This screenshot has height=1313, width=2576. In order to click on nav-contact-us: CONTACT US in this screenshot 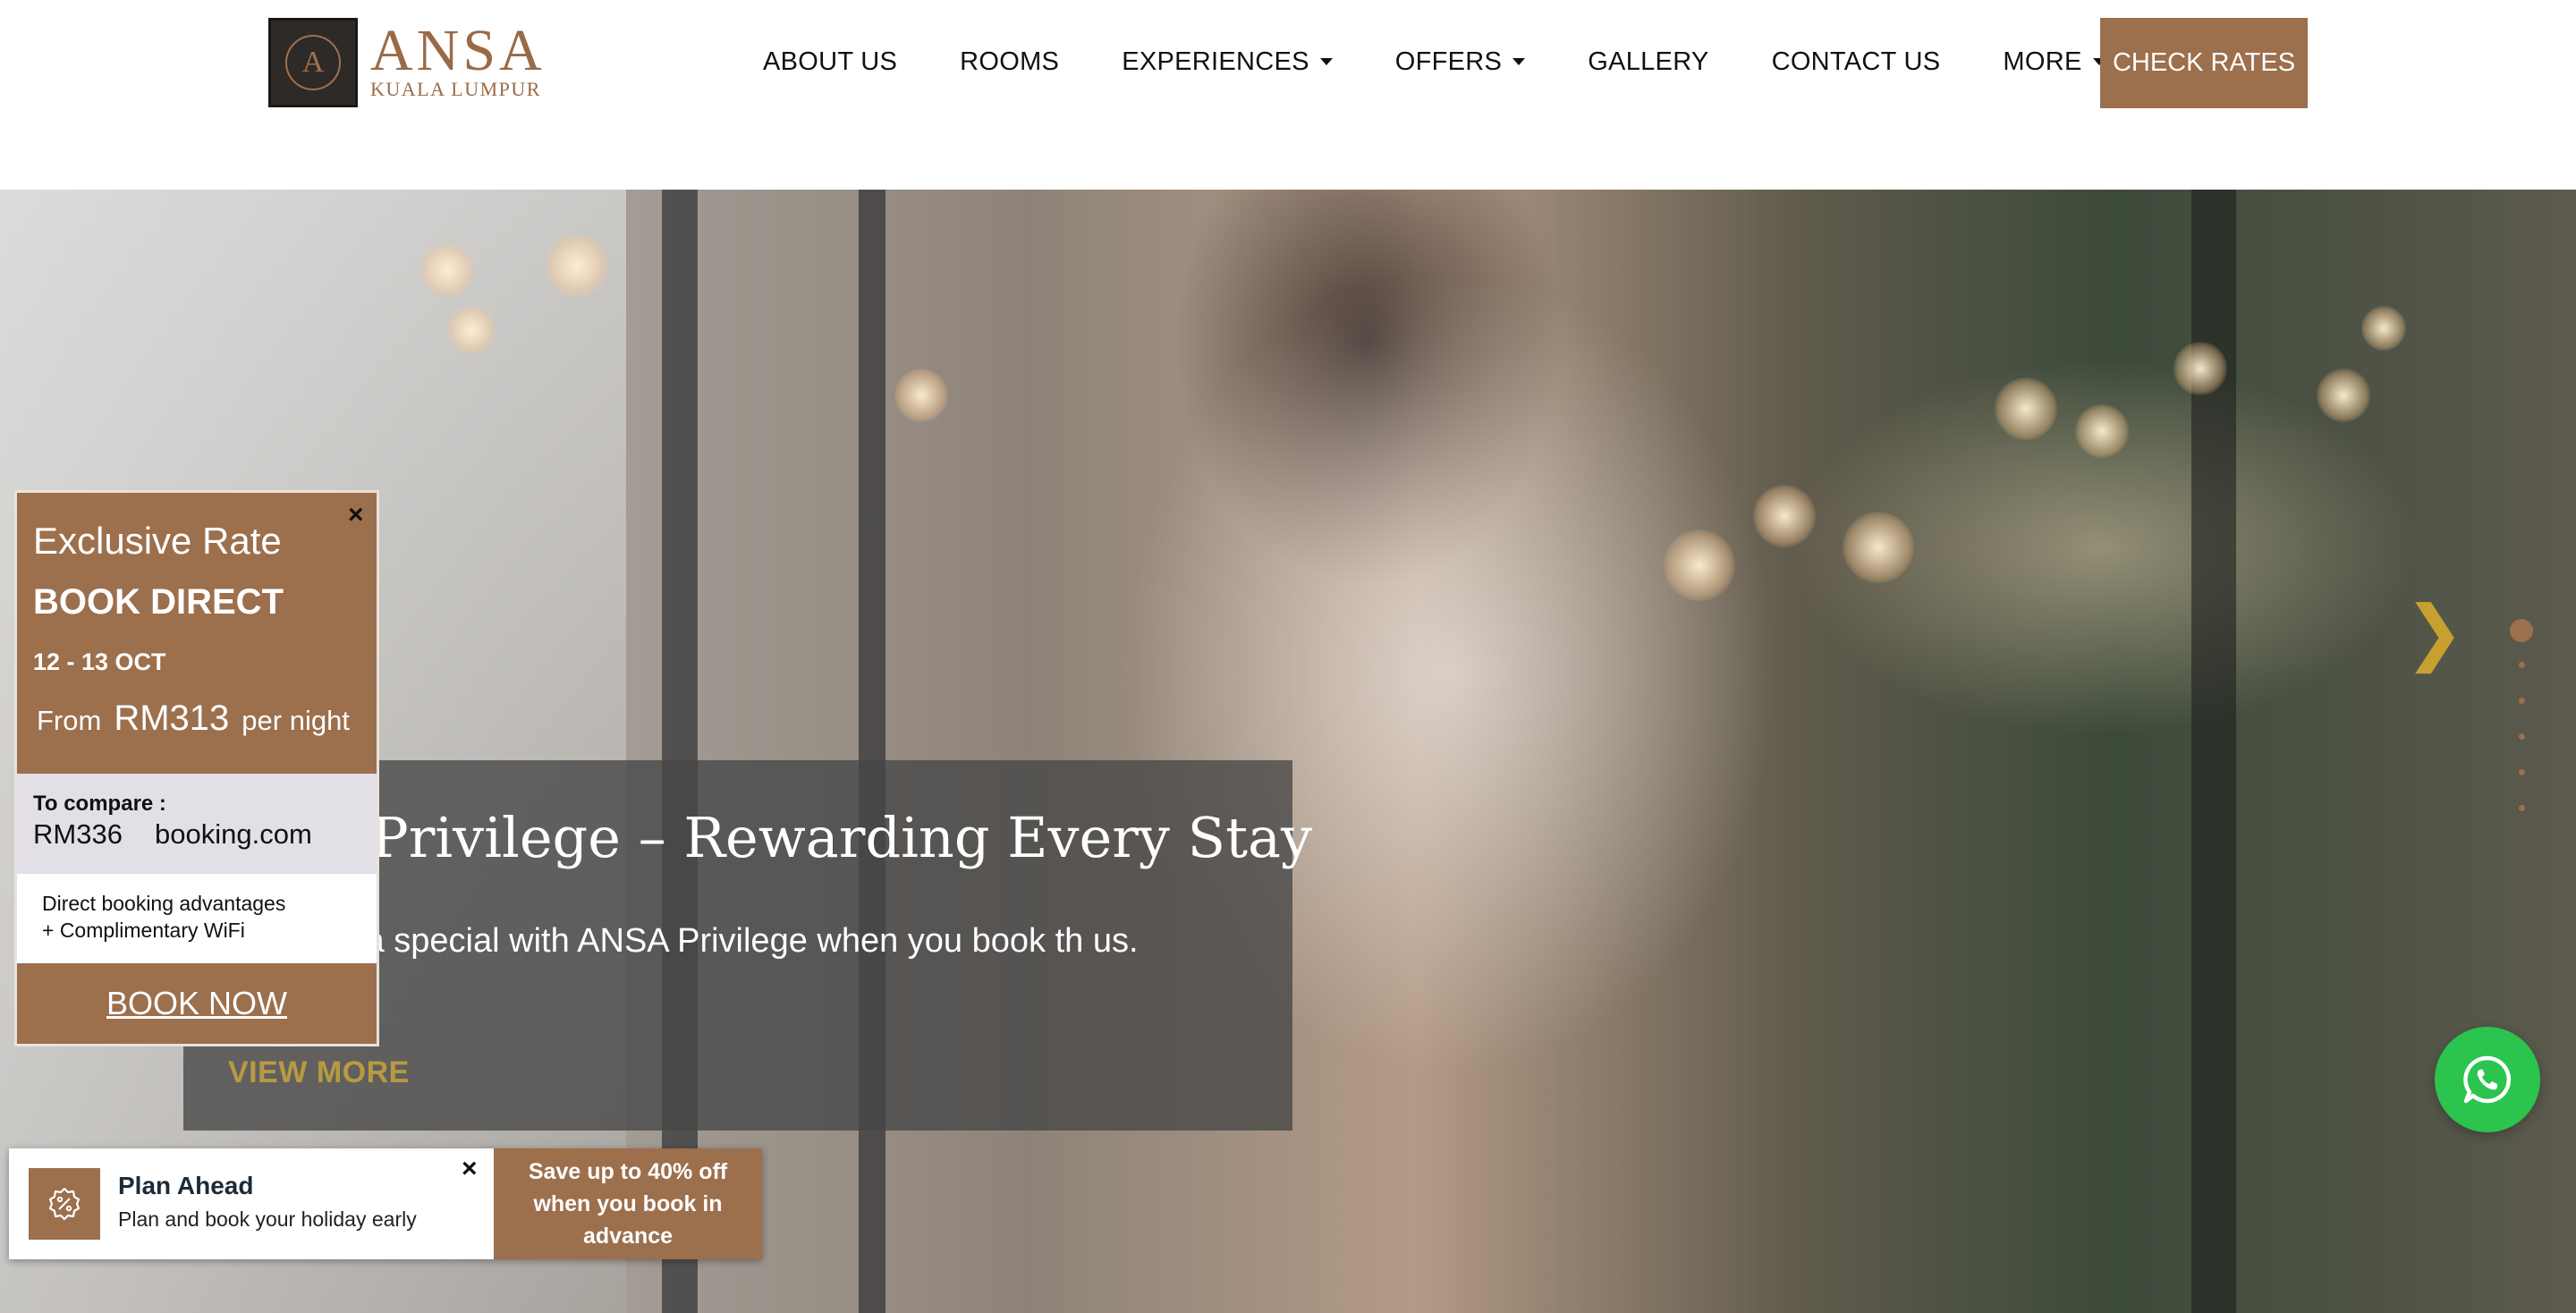, I will do `click(1856, 62)`.